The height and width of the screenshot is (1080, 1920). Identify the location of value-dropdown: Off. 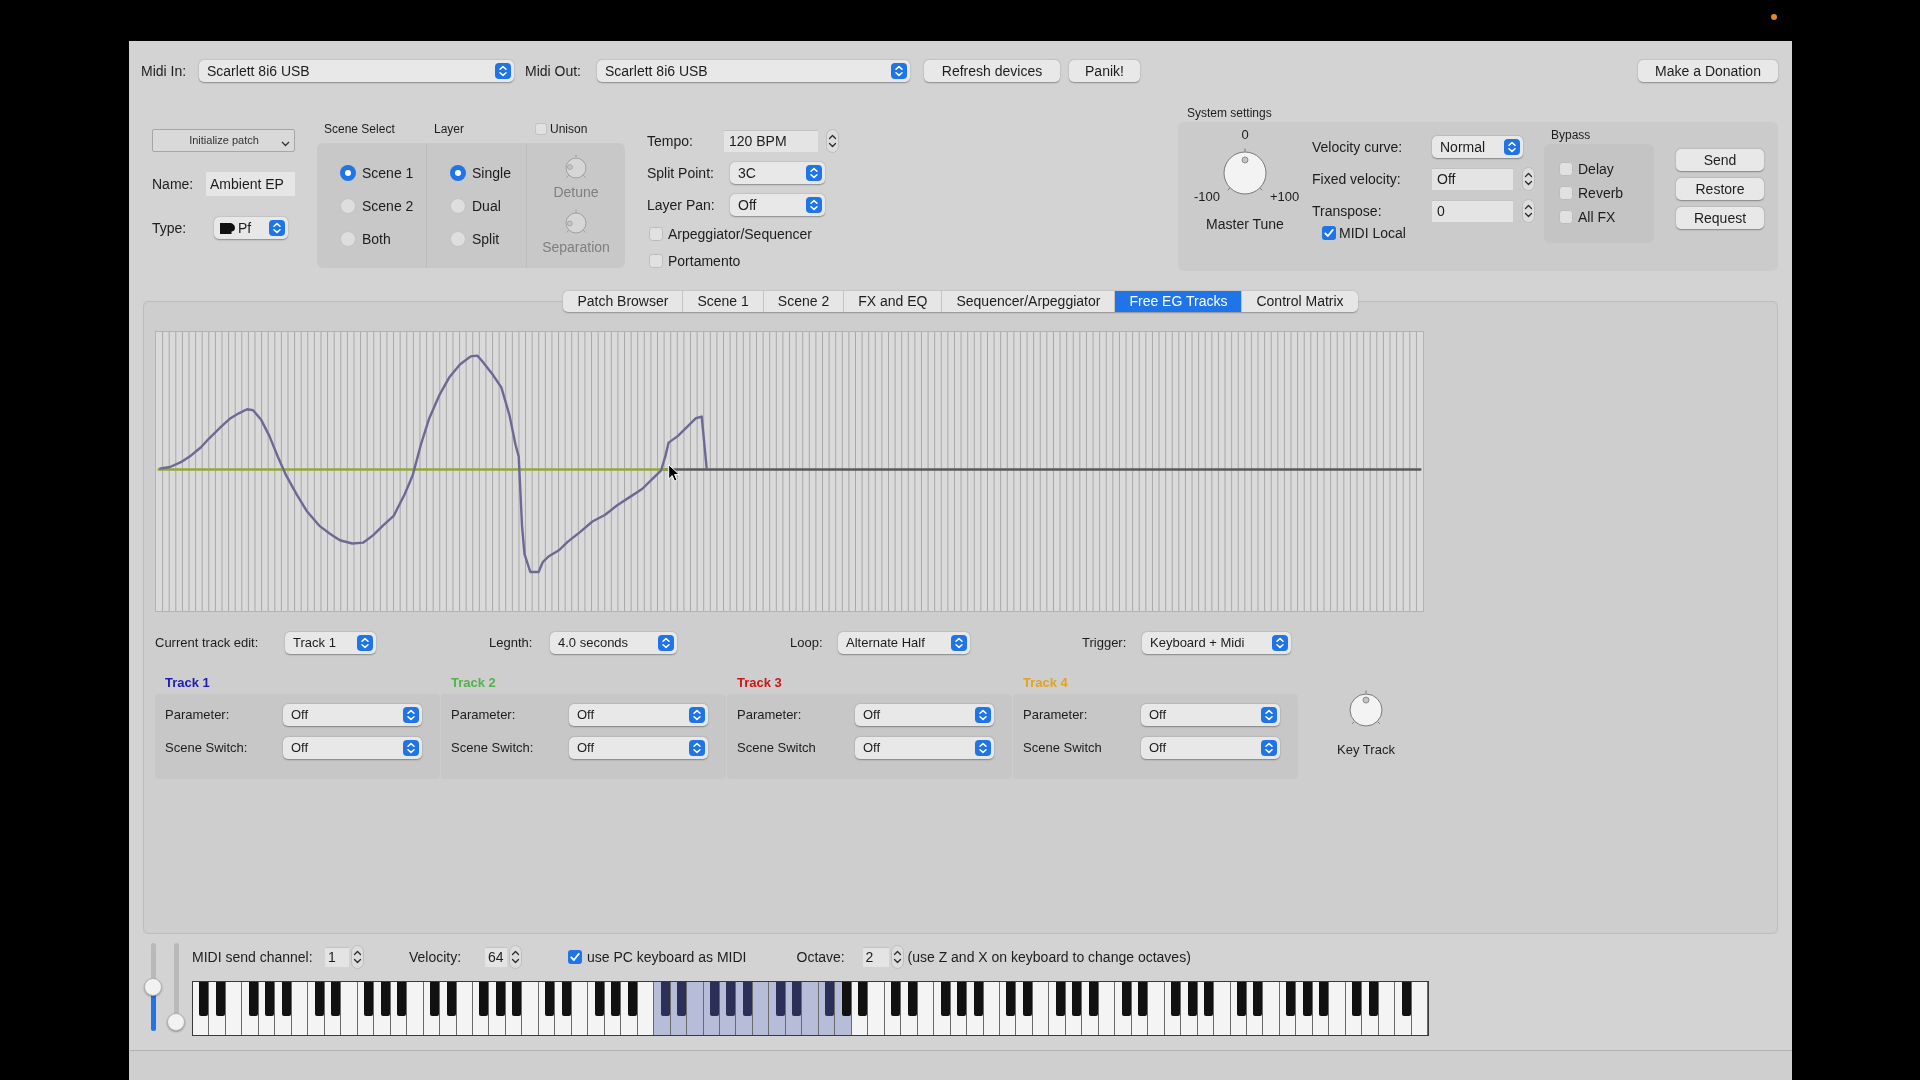
(777, 205).